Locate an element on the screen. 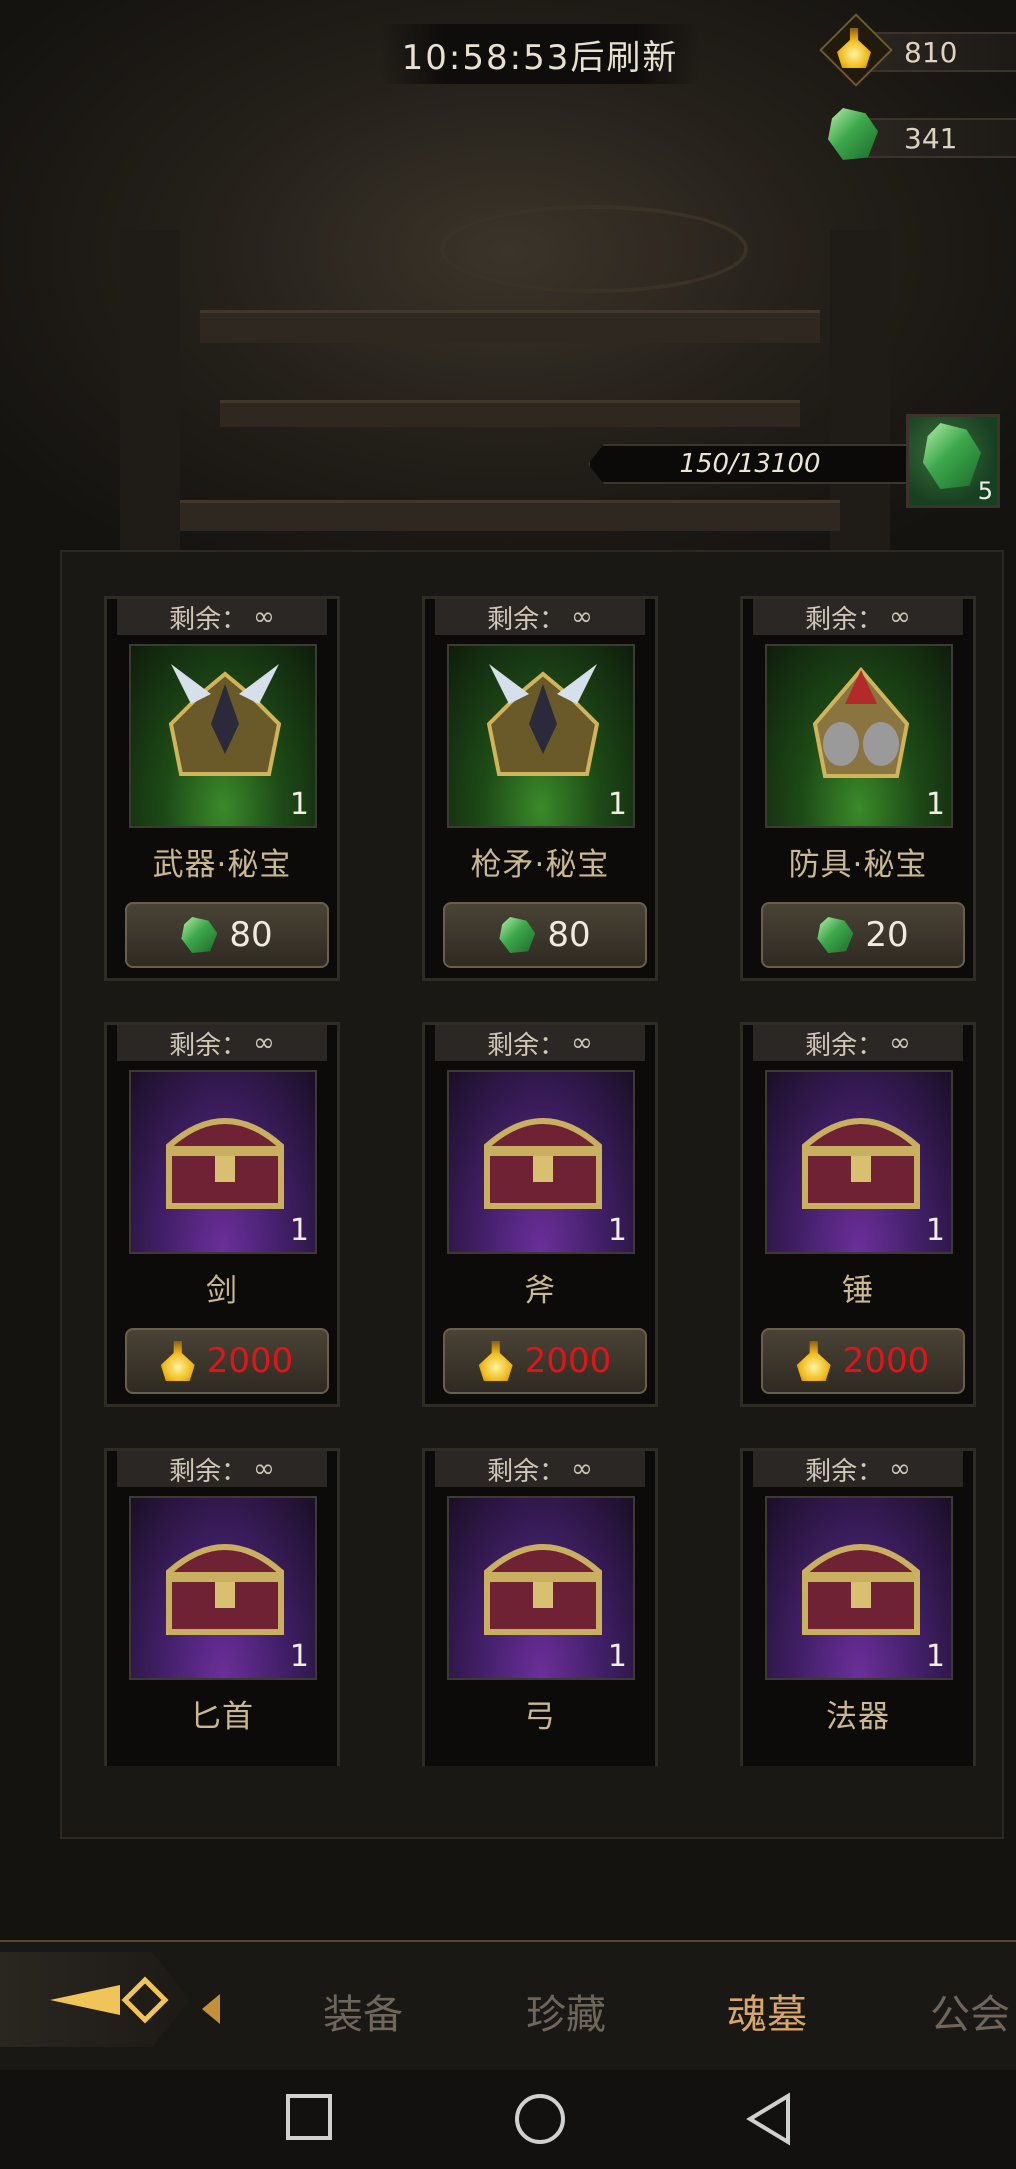  refresh-timer: 10:58:53后刷新 is located at coordinates (540, 54).